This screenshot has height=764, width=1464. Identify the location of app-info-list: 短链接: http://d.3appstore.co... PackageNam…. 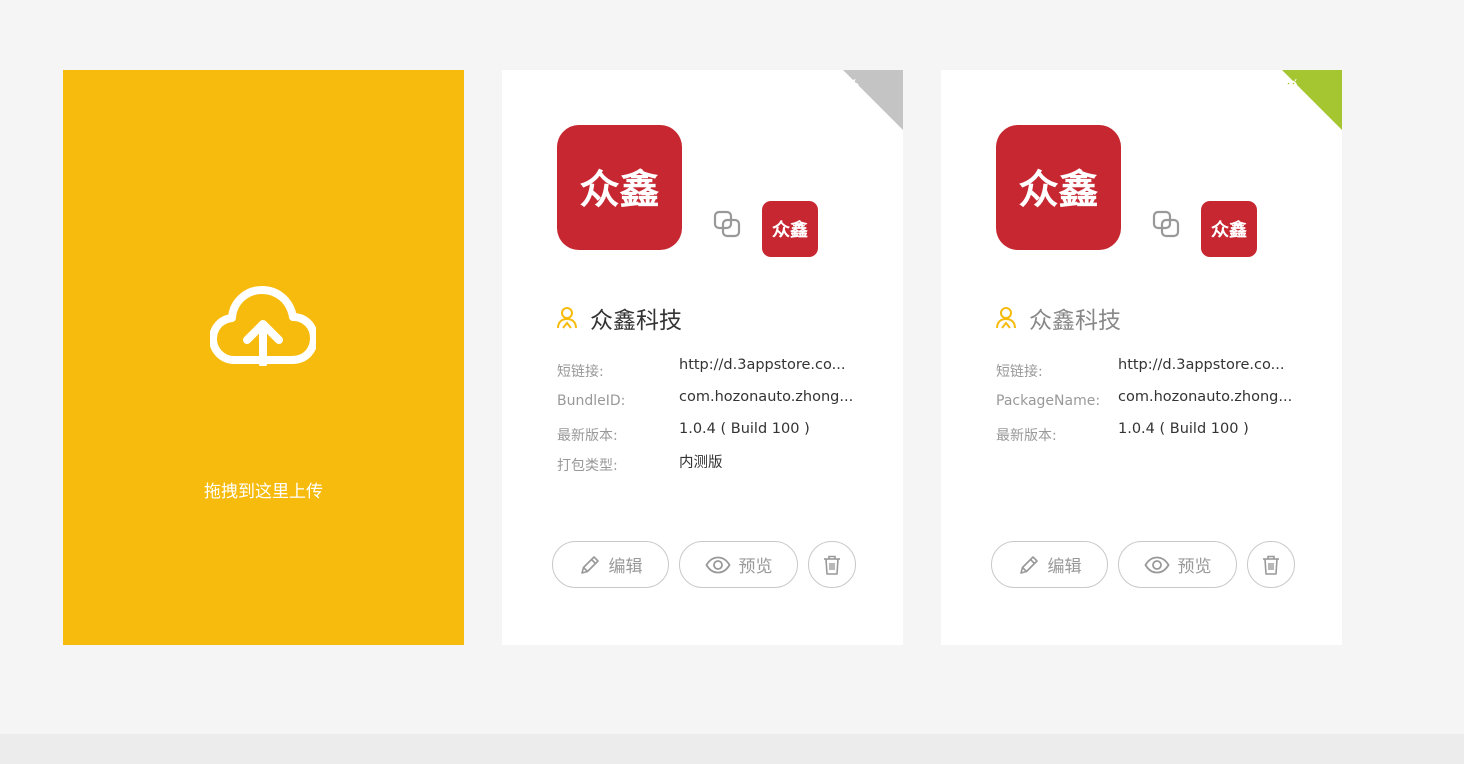
(1156, 402).